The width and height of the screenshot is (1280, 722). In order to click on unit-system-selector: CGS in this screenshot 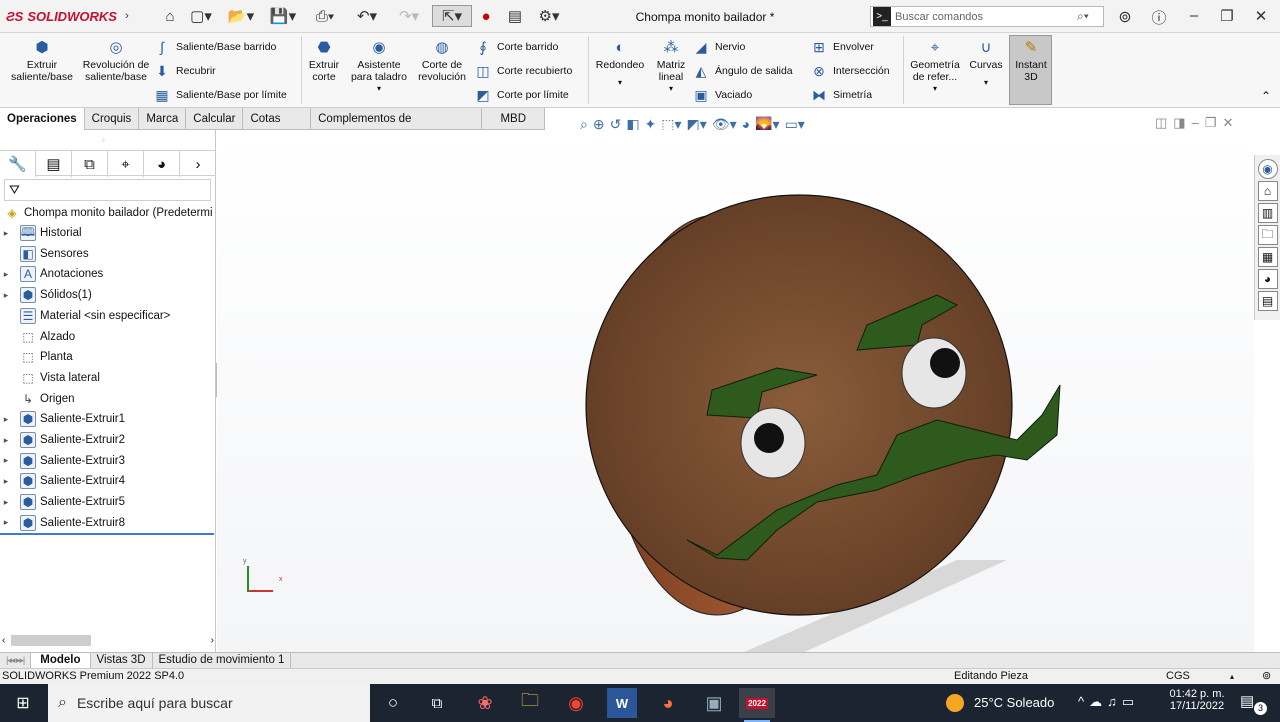, I will do `click(1178, 676)`.